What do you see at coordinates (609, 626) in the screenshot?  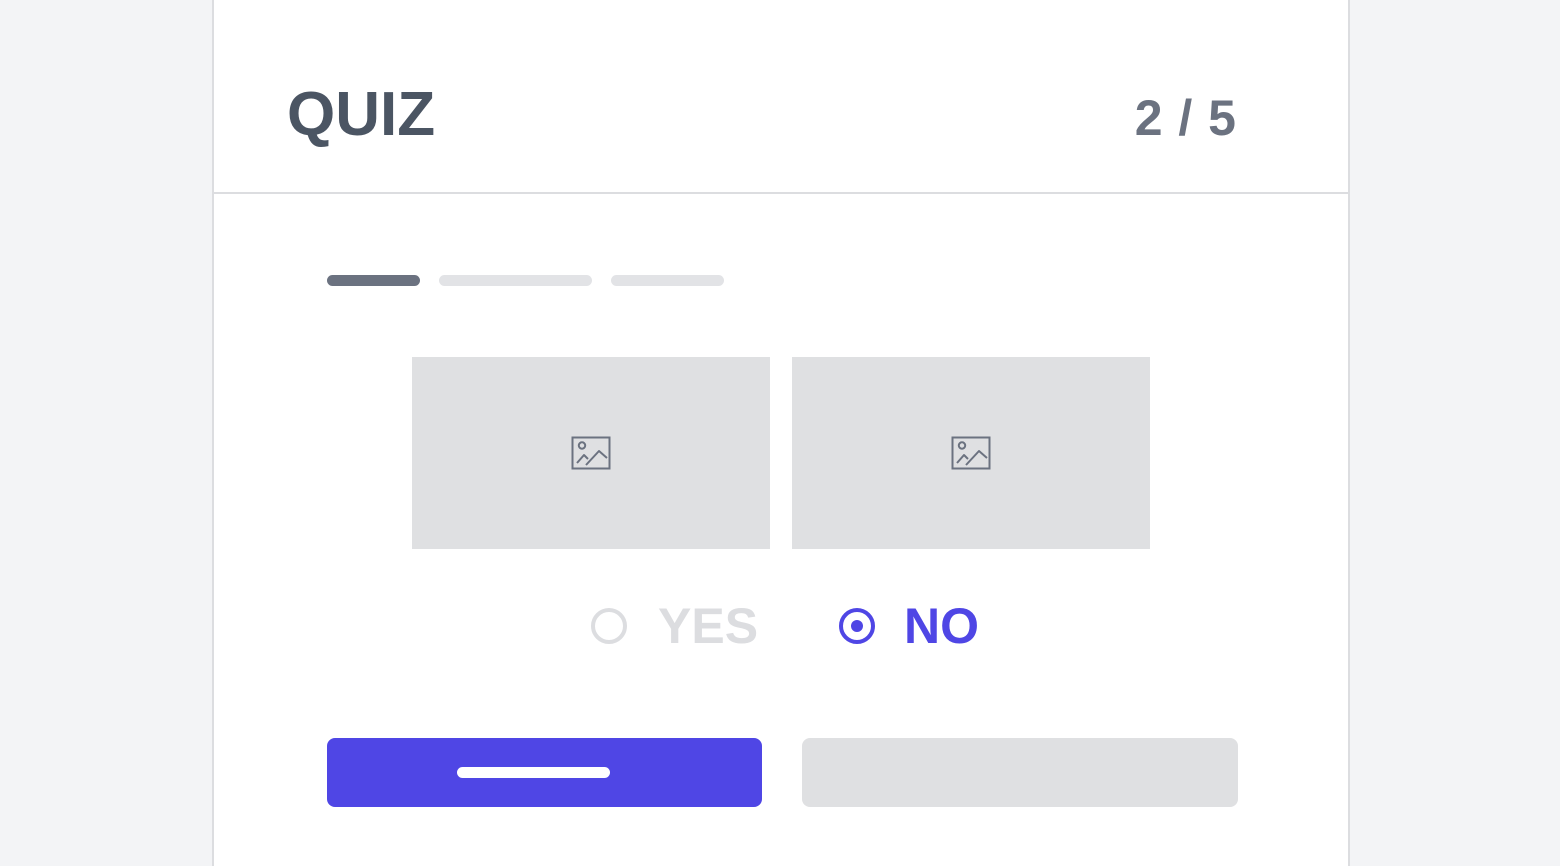 I see `radio-unchecked-icon` at bounding box center [609, 626].